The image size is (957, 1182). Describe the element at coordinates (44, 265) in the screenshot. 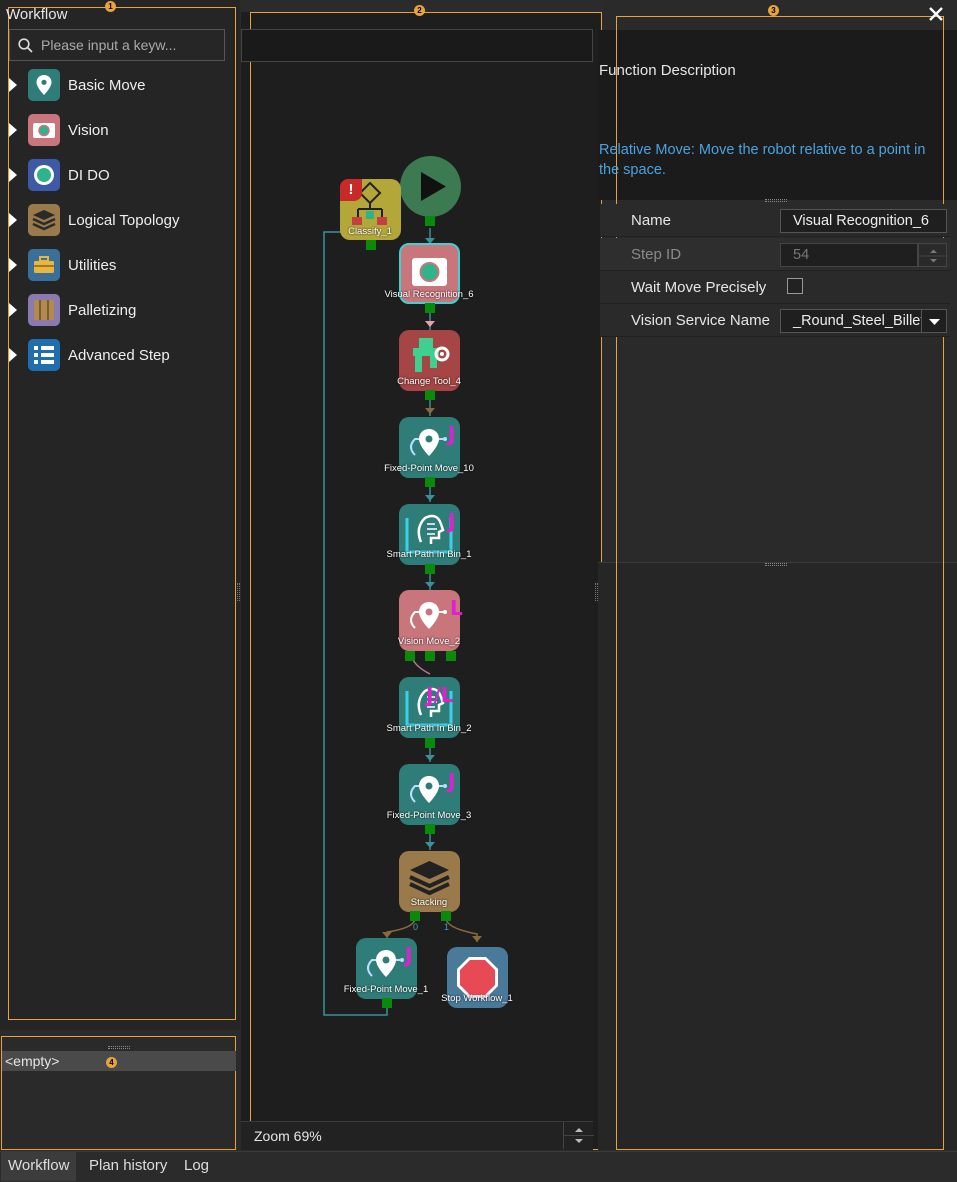

I see `toolbox-icon` at that location.